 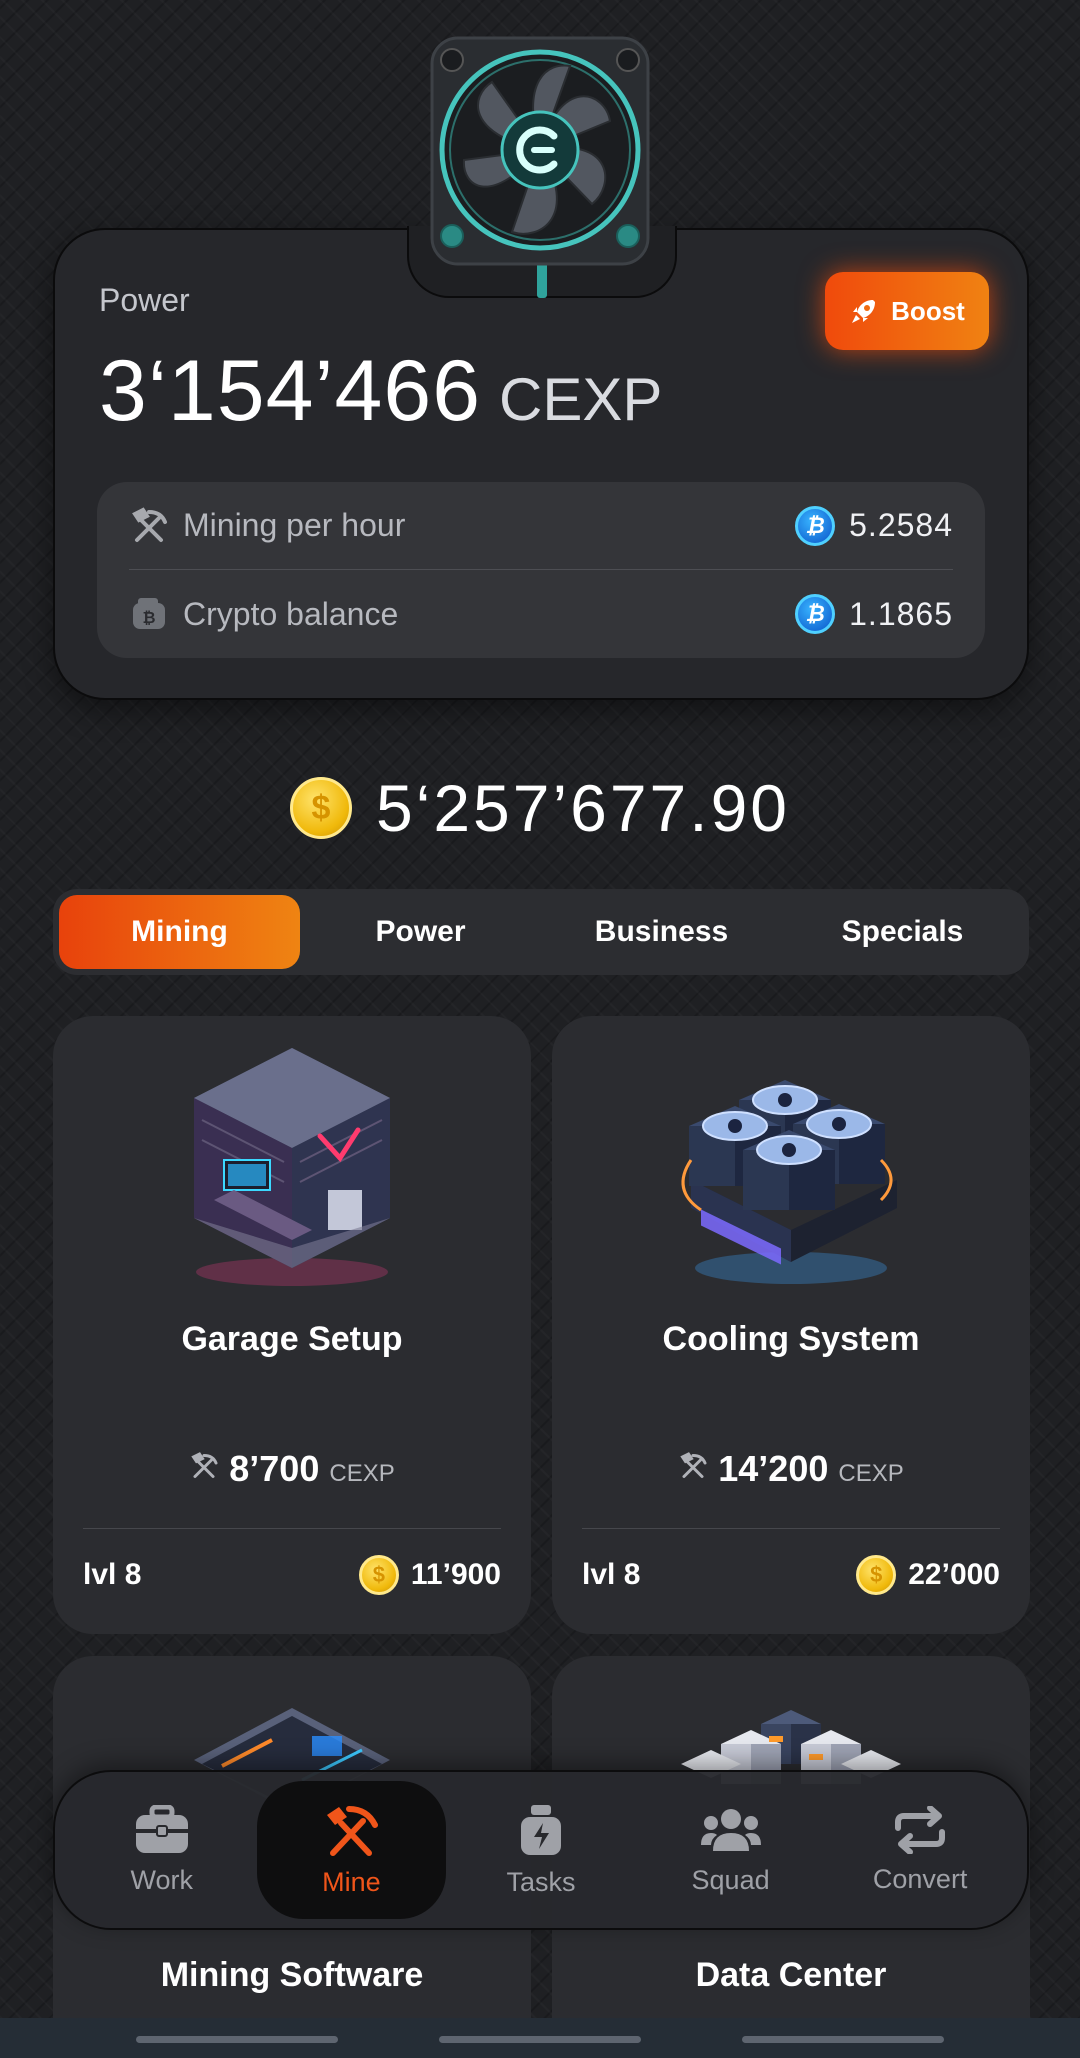 What do you see at coordinates (420, 932) in the screenshot?
I see `tab-power: Power` at bounding box center [420, 932].